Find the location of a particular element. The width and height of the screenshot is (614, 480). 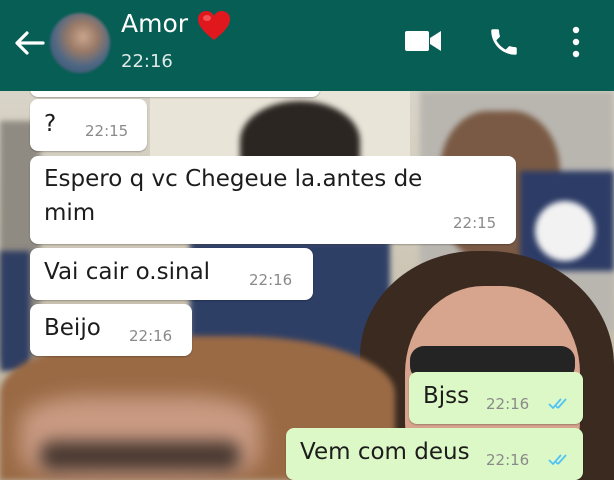

message-bubble-incoming: Vai cair o.sinal 22:16 is located at coordinates (171, 274).